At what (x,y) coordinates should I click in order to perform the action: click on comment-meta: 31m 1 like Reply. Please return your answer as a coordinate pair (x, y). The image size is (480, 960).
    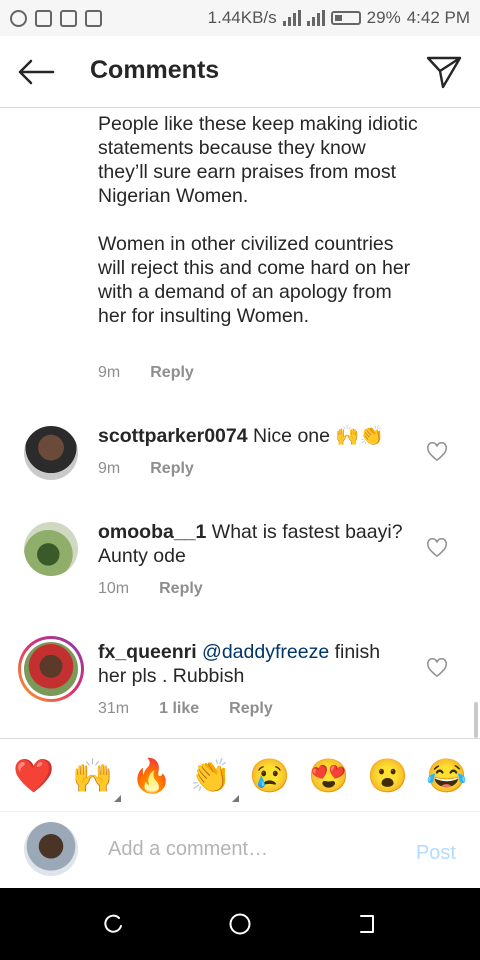
    Looking at the image, I should click on (185, 709).